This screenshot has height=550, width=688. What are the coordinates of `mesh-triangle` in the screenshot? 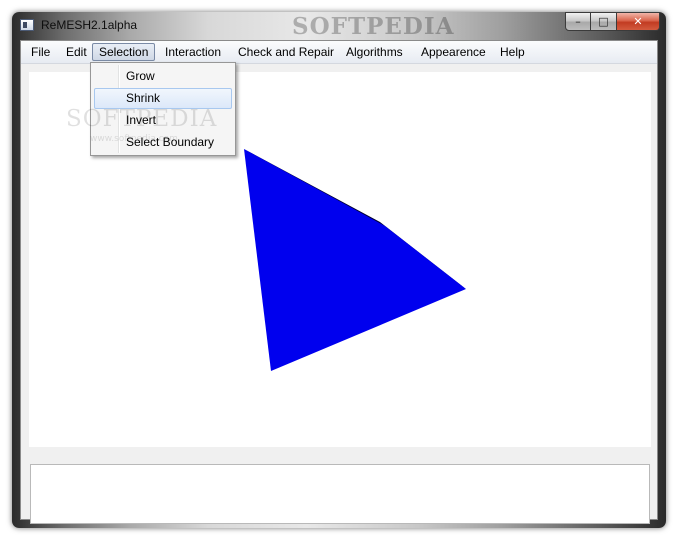 It's located at (355, 260).